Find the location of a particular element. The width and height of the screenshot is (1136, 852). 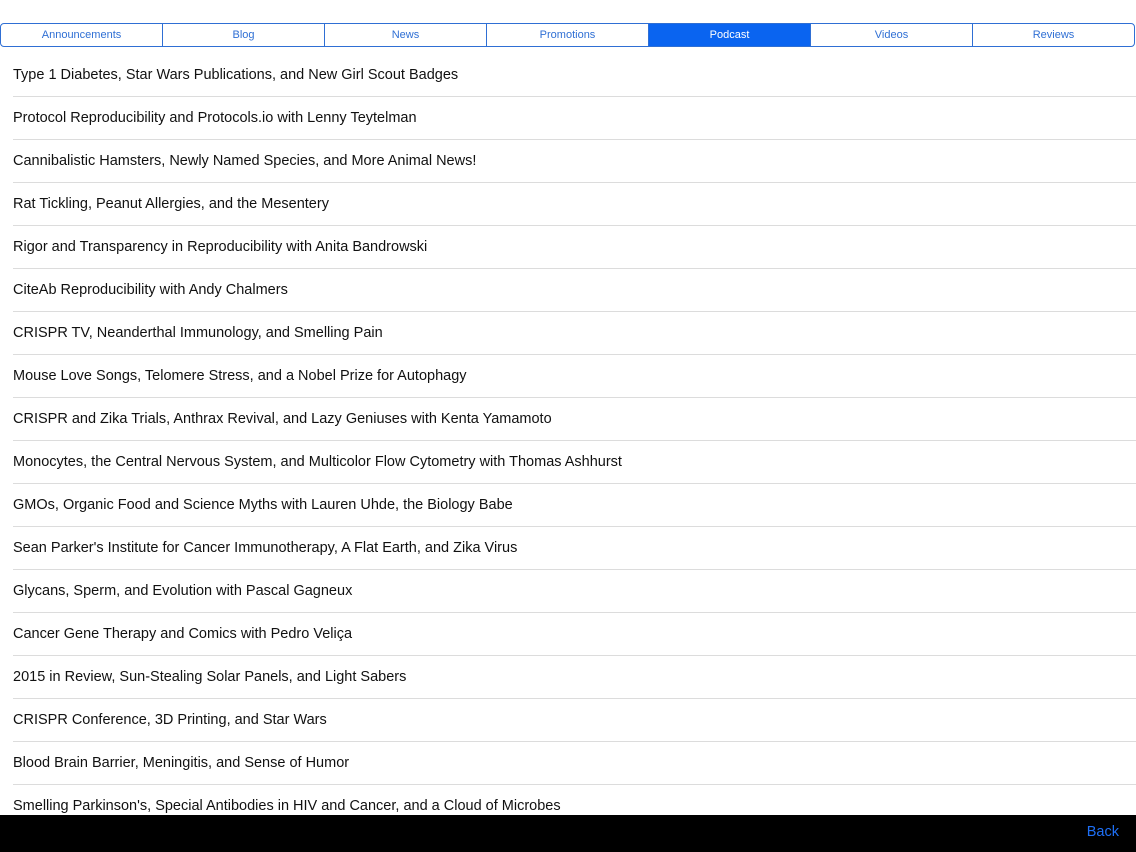

tab-promotions: Promotions is located at coordinates (568, 35).